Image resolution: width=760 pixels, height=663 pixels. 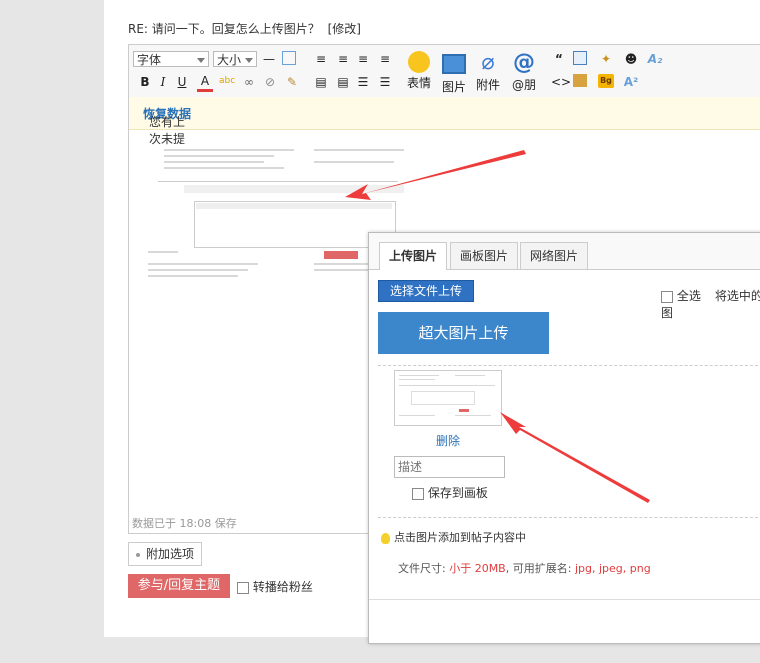 What do you see at coordinates (145, 82) in the screenshot?
I see `bold-button: B` at bounding box center [145, 82].